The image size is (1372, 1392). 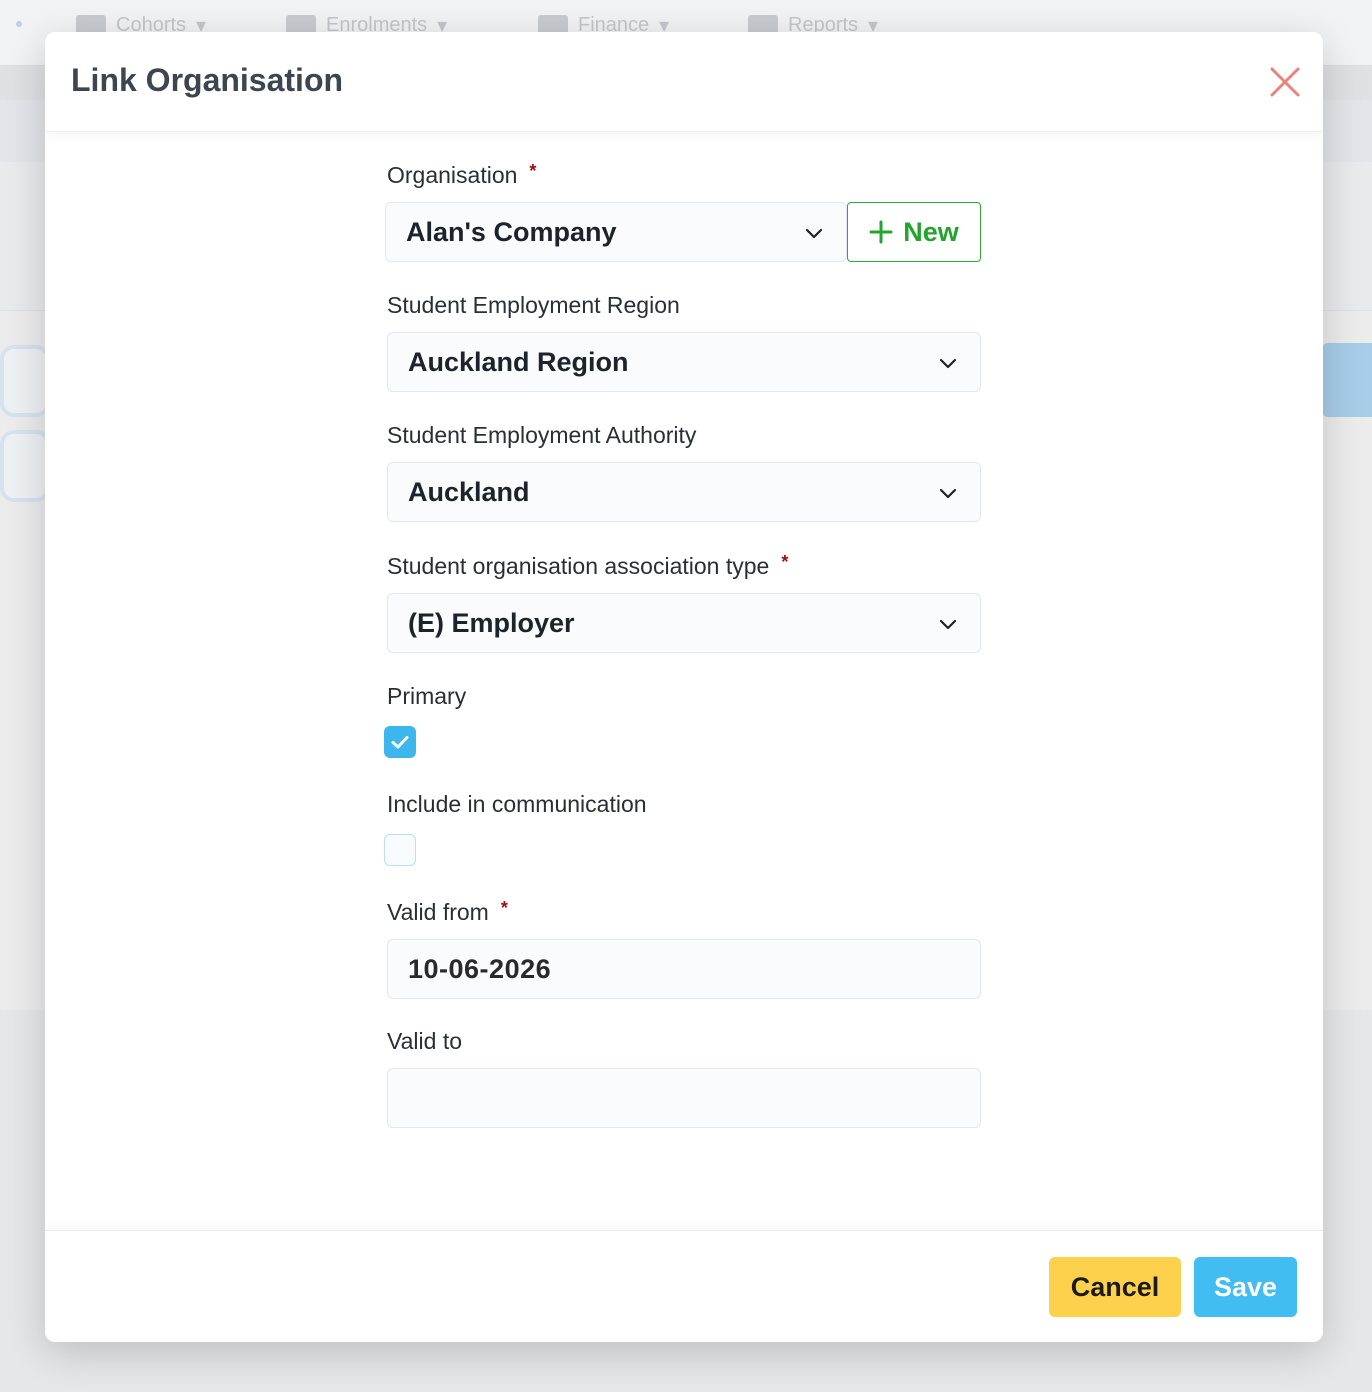 What do you see at coordinates (684, 362) in the screenshot?
I see `region-select: Auckland Region` at bounding box center [684, 362].